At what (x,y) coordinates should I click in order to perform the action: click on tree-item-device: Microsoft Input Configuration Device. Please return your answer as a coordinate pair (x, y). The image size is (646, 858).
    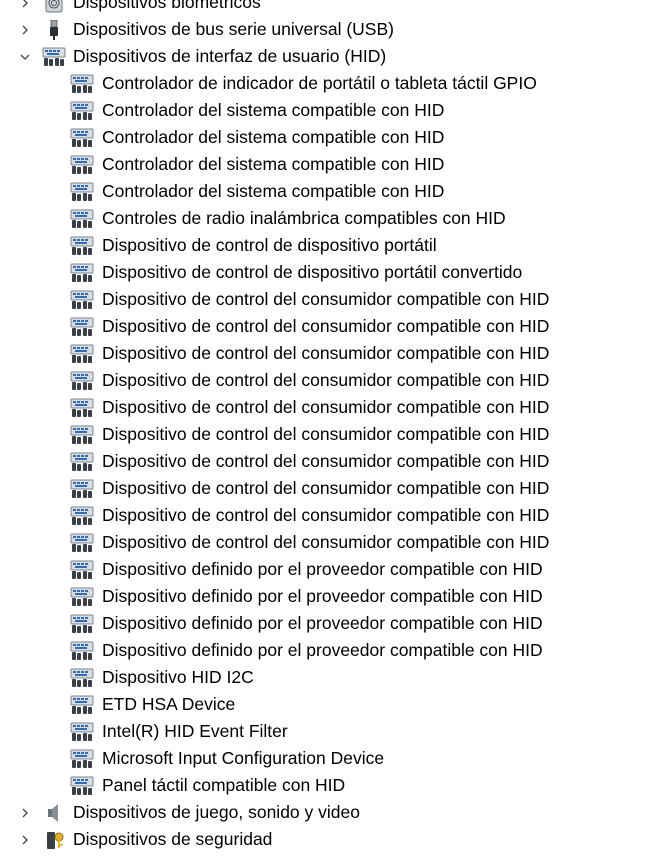
    Looking at the image, I should click on (323, 758).